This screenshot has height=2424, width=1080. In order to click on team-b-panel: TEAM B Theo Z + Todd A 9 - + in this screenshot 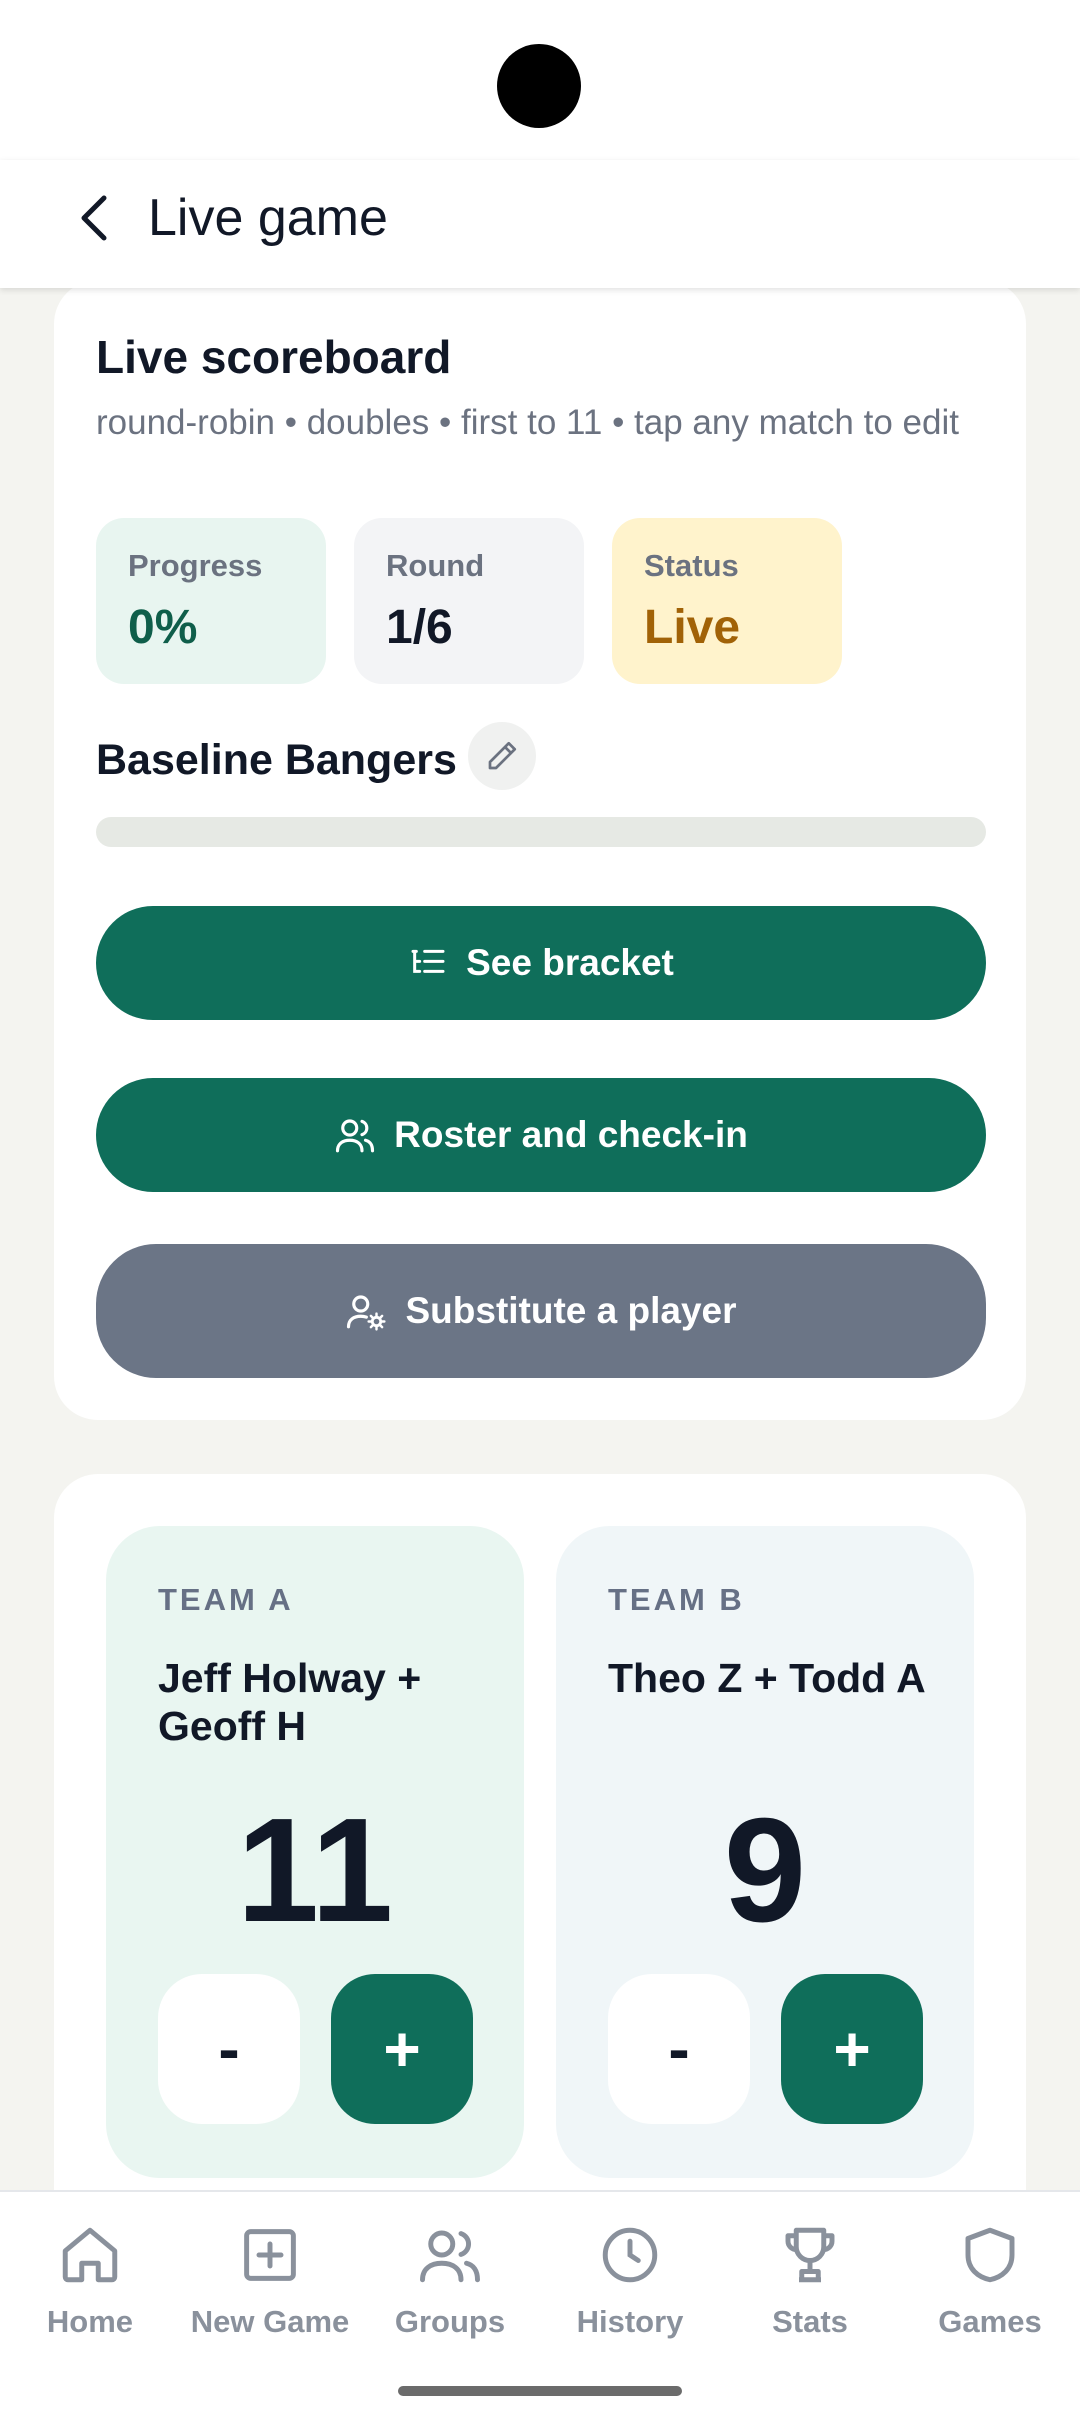, I will do `click(765, 1852)`.